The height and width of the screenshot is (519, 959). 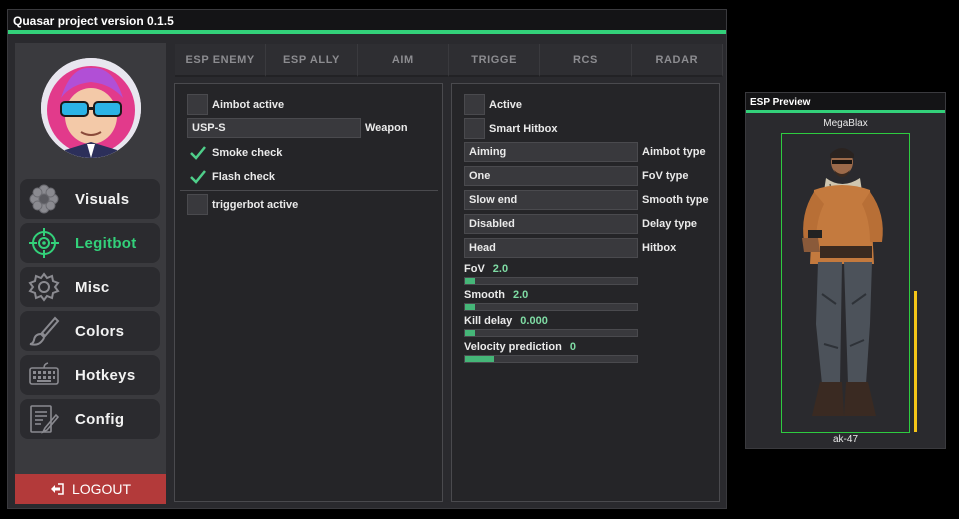 What do you see at coordinates (44, 331) in the screenshot?
I see `brush-icon` at bounding box center [44, 331].